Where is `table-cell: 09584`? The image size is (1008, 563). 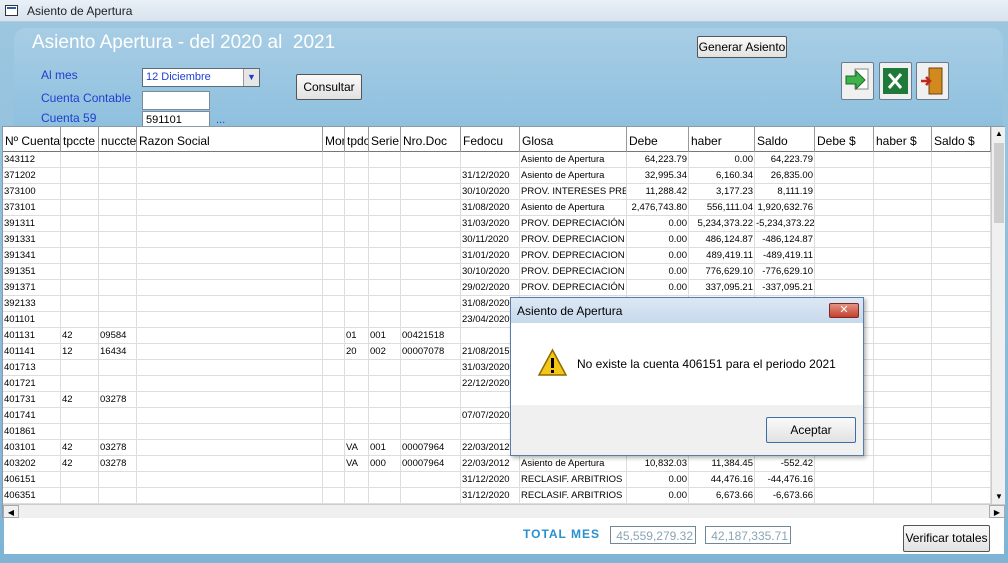 table-cell: 09584 is located at coordinates (118, 336).